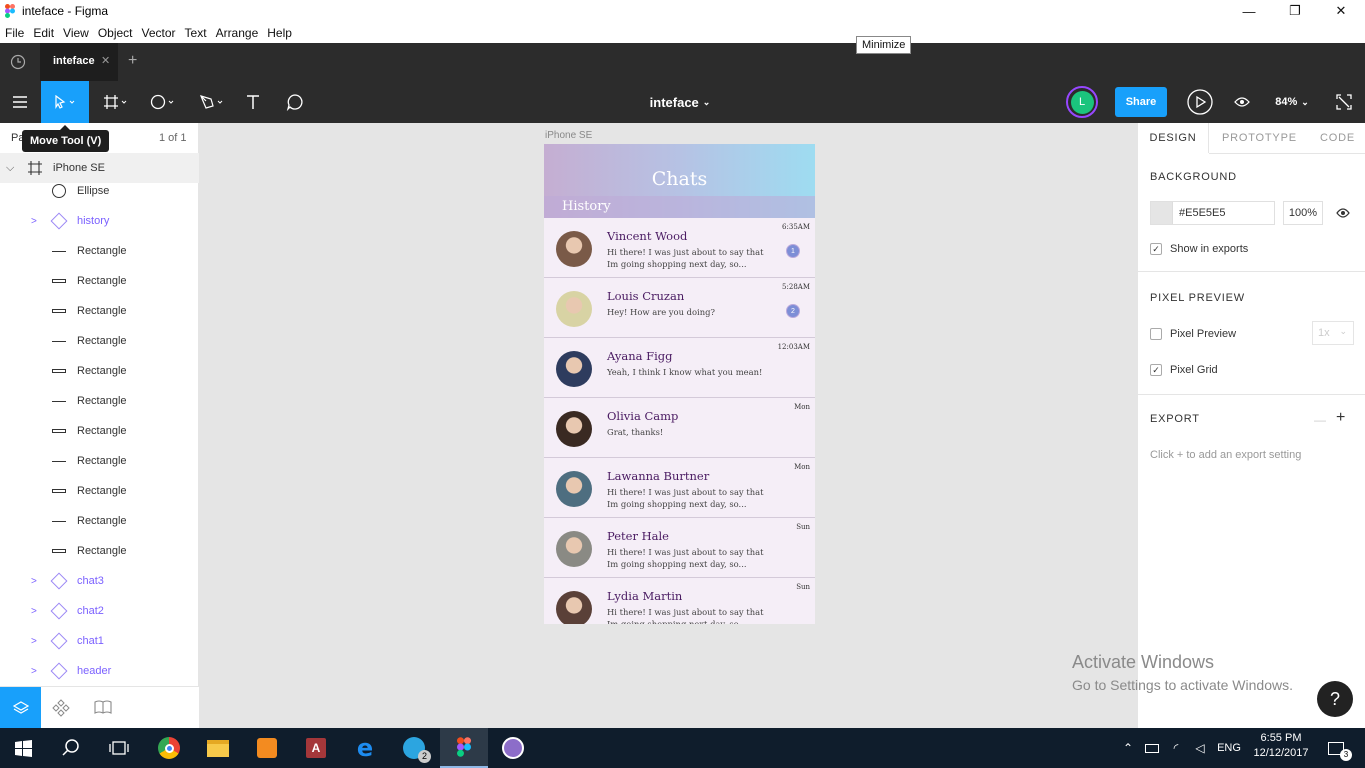  I want to click on telegram-icon: 2, so click(414, 748).